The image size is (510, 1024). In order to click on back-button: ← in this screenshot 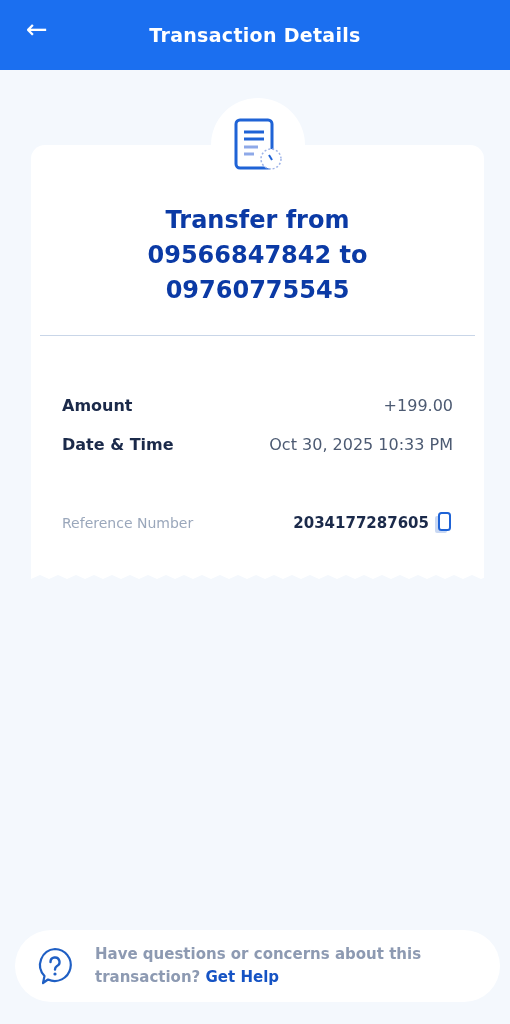, I will do `click(37, 29)`.